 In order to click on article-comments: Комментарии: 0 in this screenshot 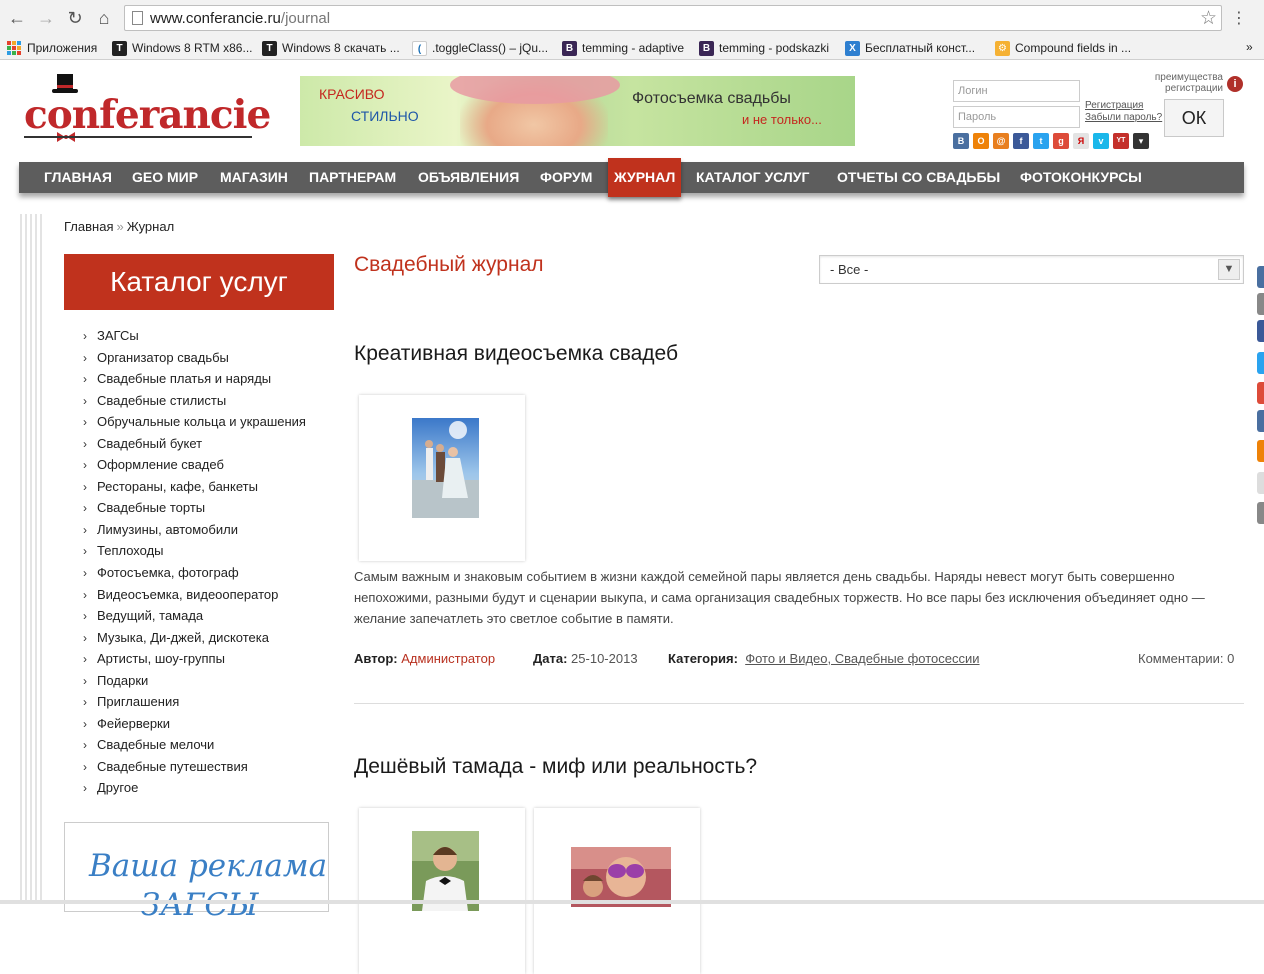, I will do `click(1186, 658)`.